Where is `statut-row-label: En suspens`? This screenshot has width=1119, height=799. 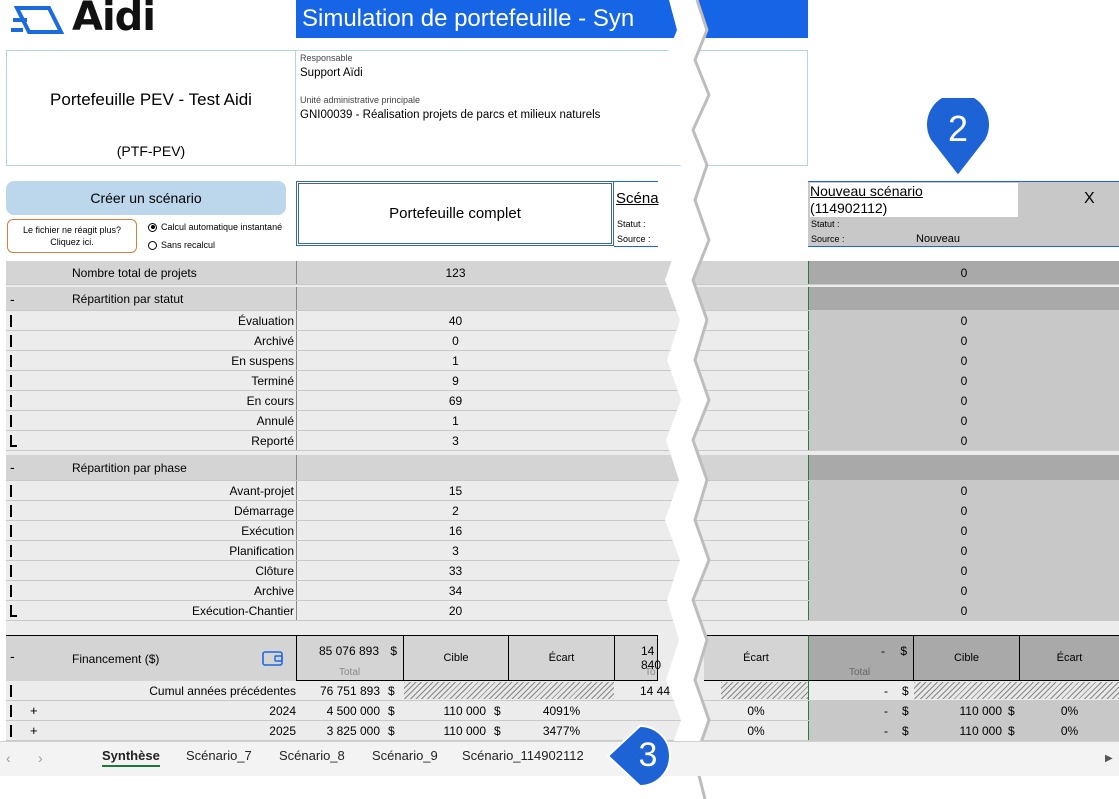 statut-row-label: En suspens is located at coordinates (262, 360).